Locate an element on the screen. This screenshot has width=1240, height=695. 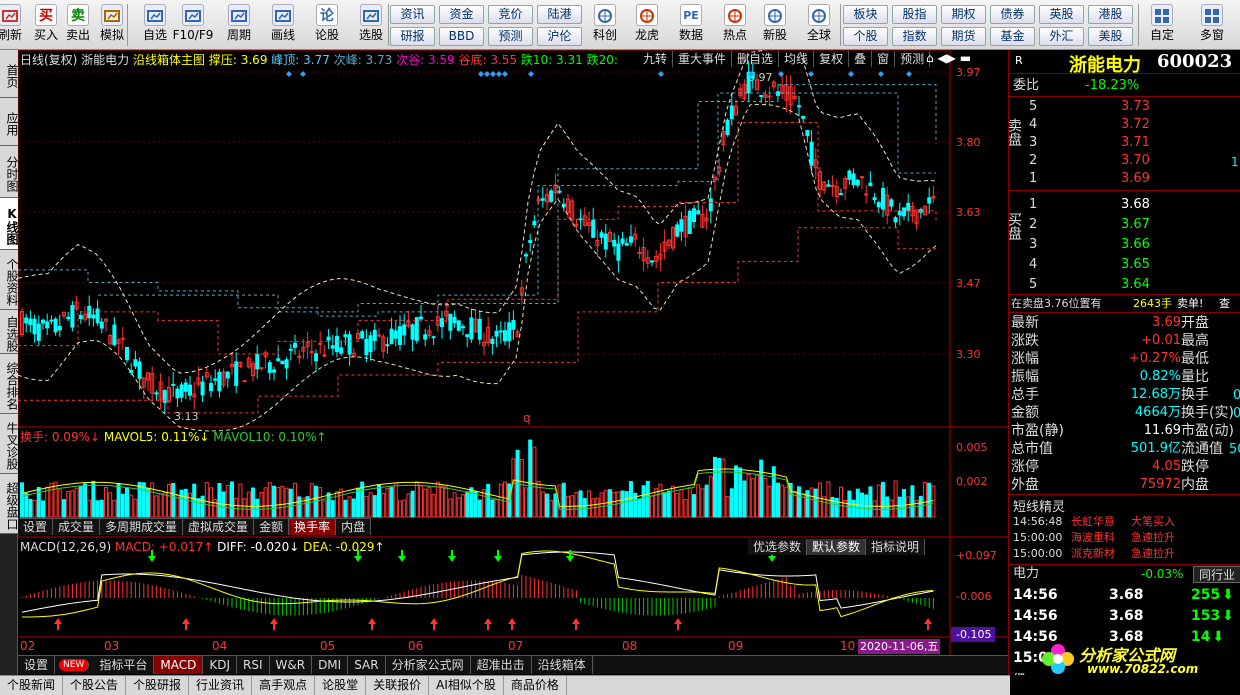
toolbar-buy-button: 买买入 is located at coordinates (46, 25).